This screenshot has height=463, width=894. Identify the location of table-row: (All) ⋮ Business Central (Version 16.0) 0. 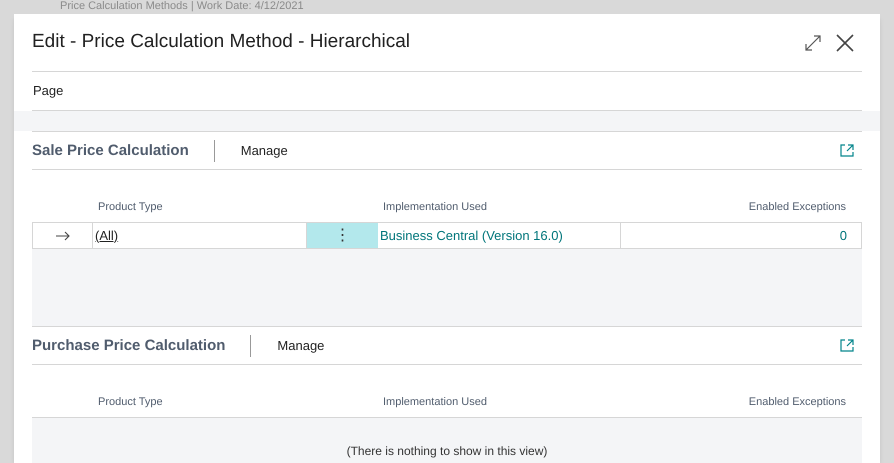
(447, 236).